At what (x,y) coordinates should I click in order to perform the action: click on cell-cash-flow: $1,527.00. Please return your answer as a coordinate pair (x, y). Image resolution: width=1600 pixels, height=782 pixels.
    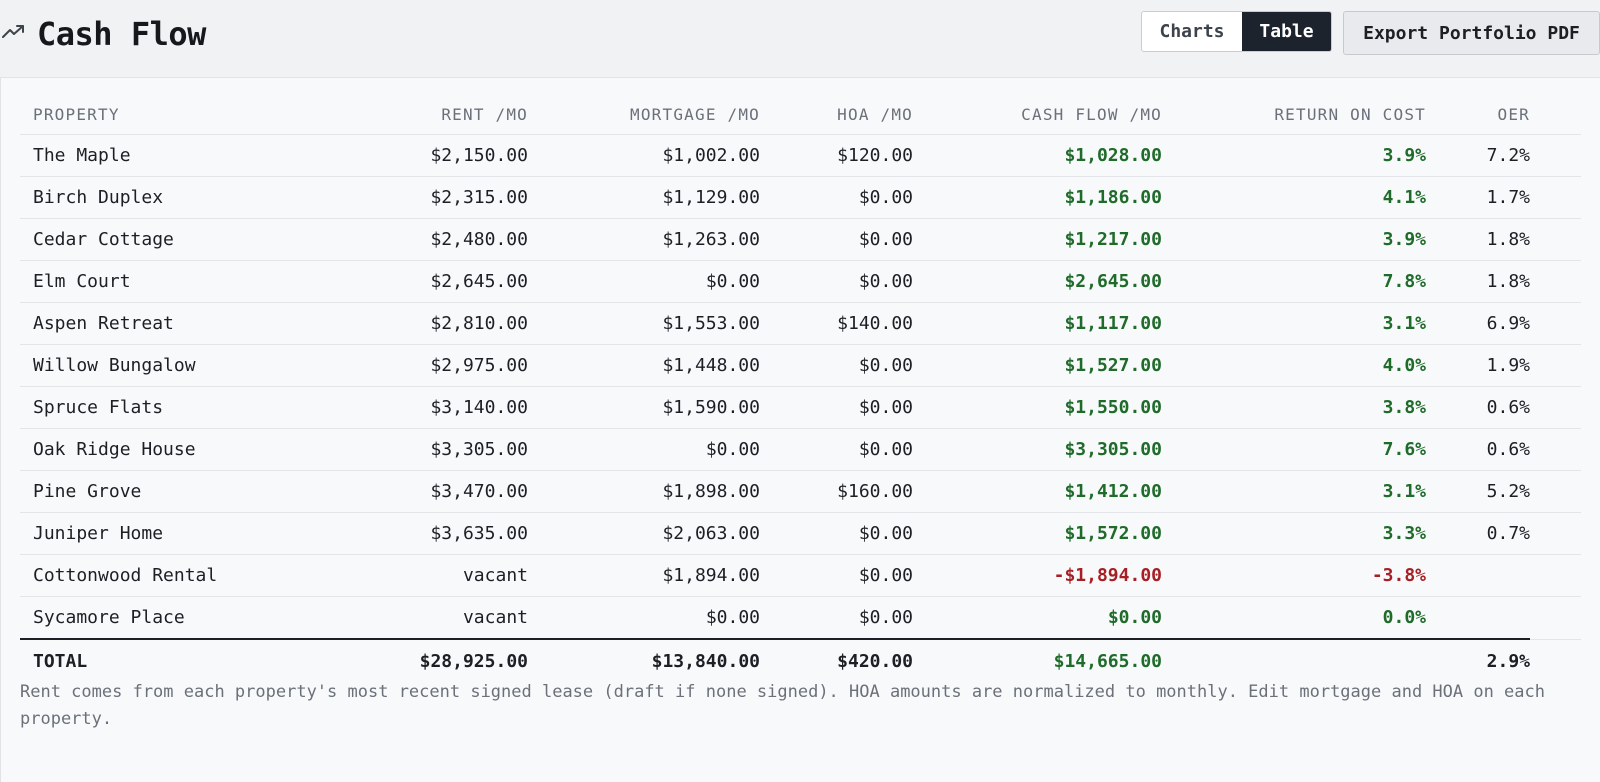
    Looking at the image, I should click on (1037, 365).